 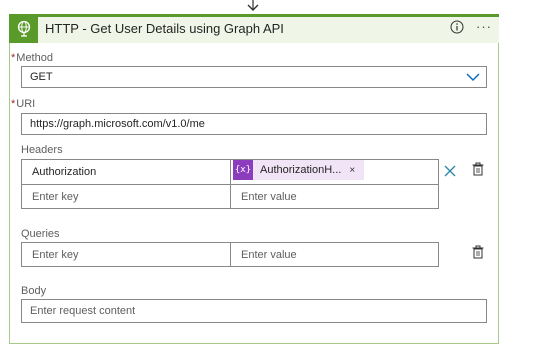 What do you see at coordinates (83, 311) in the screenshot?
I see `body-placeholder: Enter request content` at bounding box center [83, 311].